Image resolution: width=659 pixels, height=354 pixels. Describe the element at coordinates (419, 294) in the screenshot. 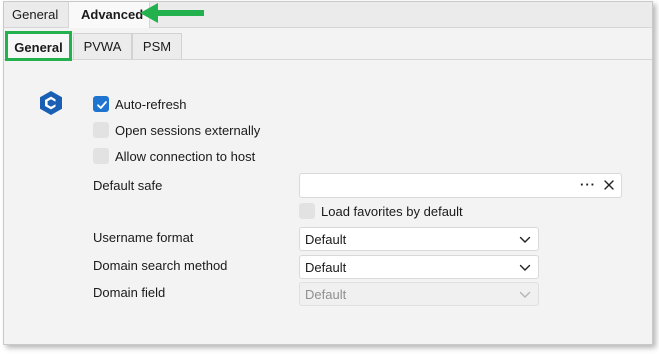

I see `domain-field-select: Default` at that location.